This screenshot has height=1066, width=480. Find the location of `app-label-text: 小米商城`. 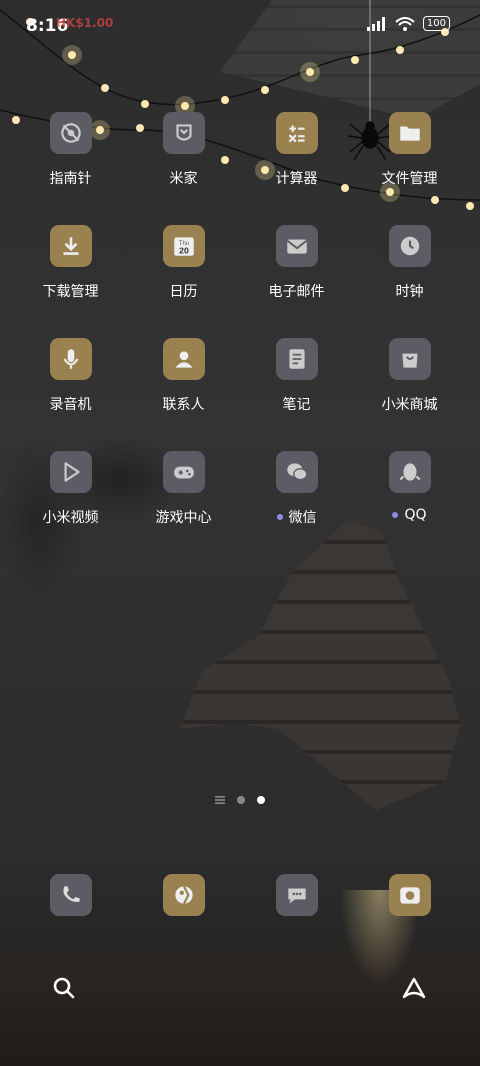

app-label-text: 小米商城 is located at coordinates (409, 405).